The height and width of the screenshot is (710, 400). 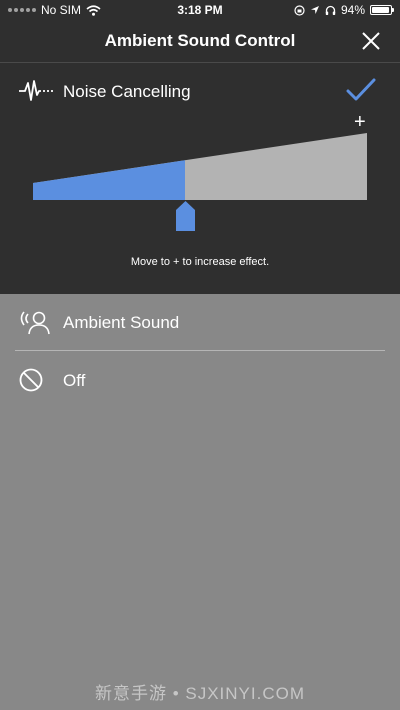 What do you see at coordinates (200, 693) in the screenshot?
I see `watermark: 新意手游 • SJXINYI.COM` at bounding box center [200, 693].